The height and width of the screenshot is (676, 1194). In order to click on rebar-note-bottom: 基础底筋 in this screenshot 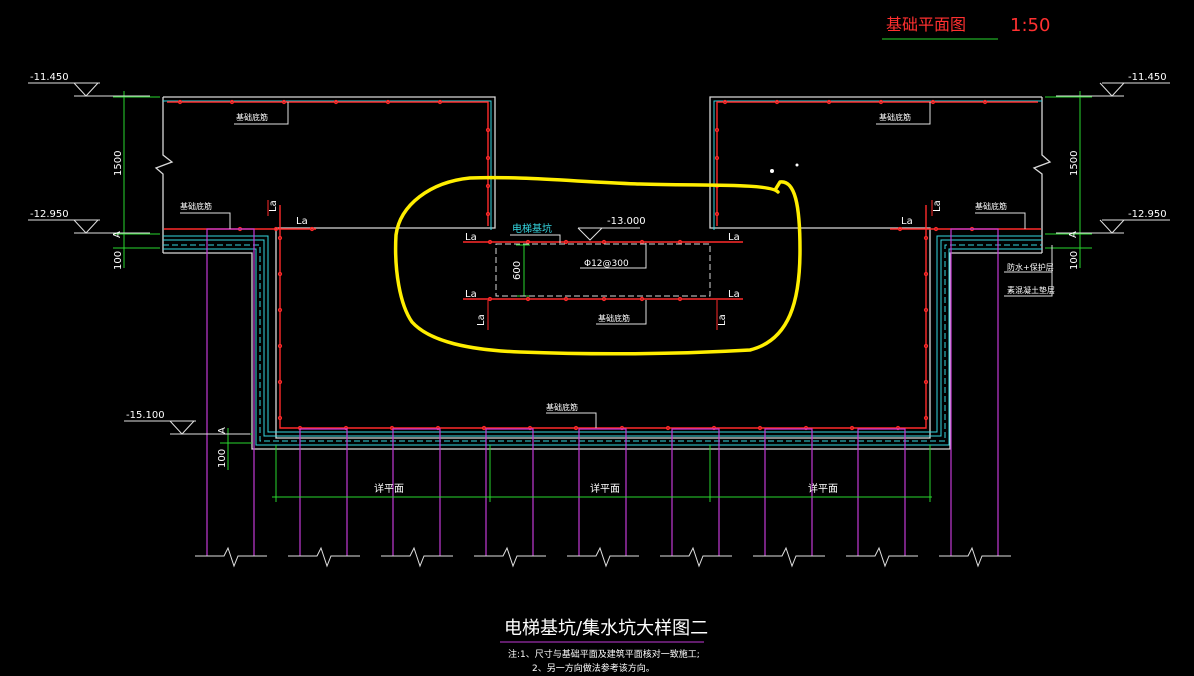, I will do `click(562, 407)`.